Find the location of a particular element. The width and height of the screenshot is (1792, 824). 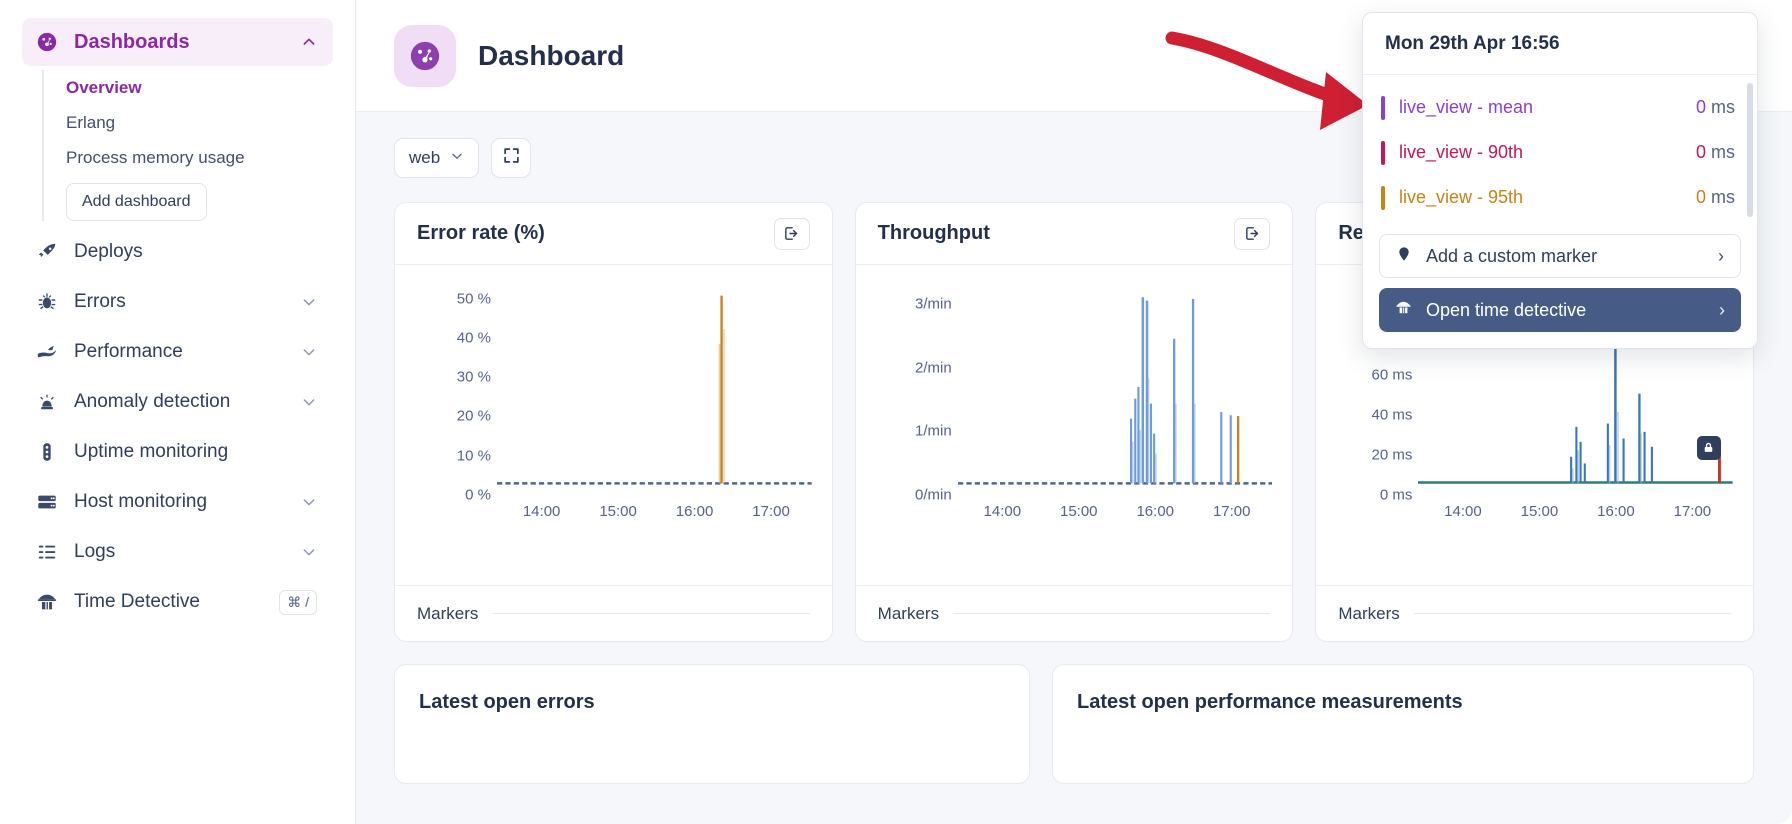

lock-marker-icon is located at coordinates (1708, 447).